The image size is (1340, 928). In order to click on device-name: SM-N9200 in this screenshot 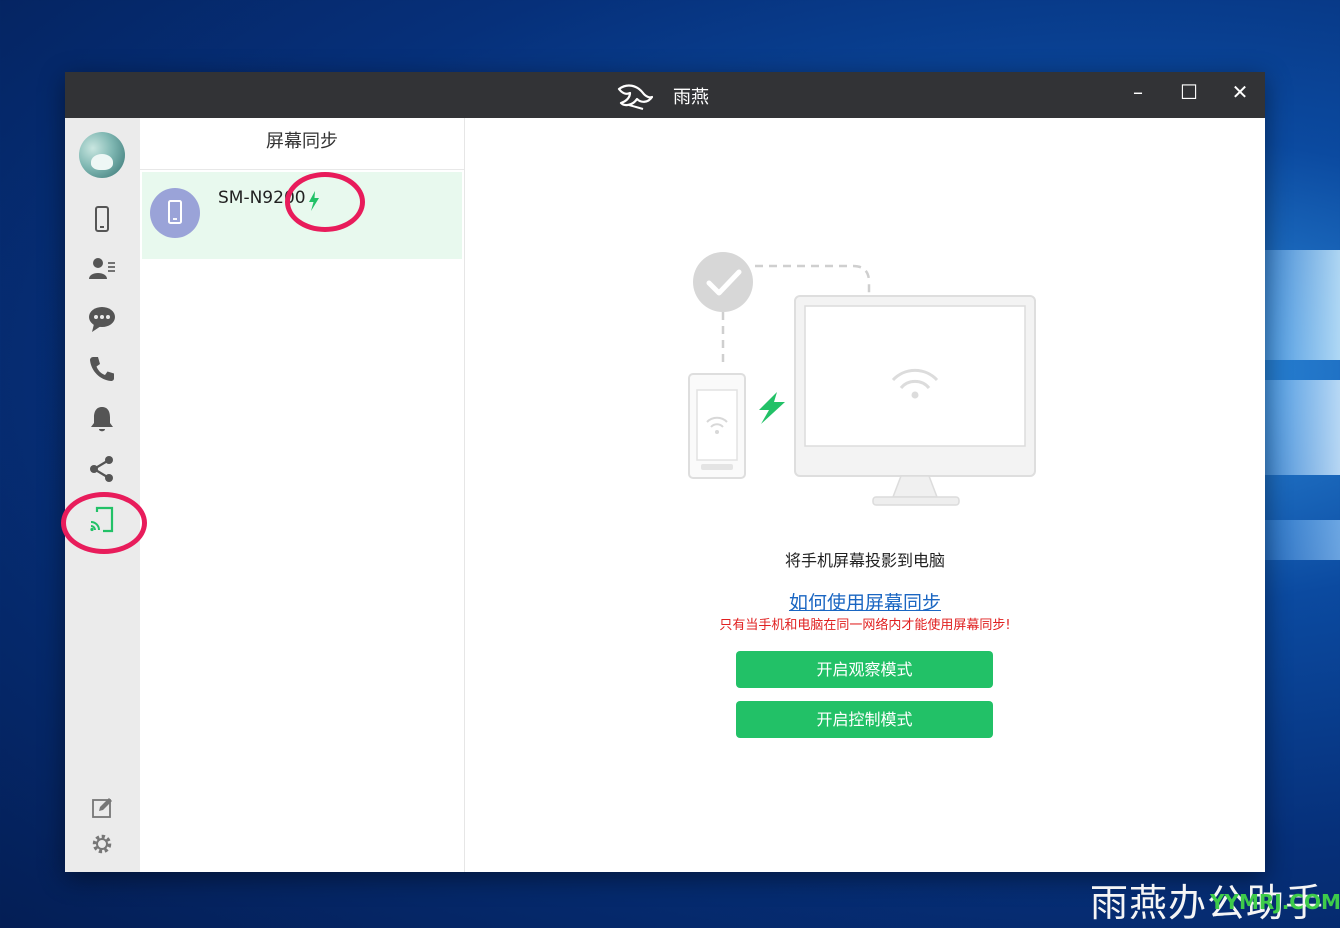, I will do `click(262, 198)`.